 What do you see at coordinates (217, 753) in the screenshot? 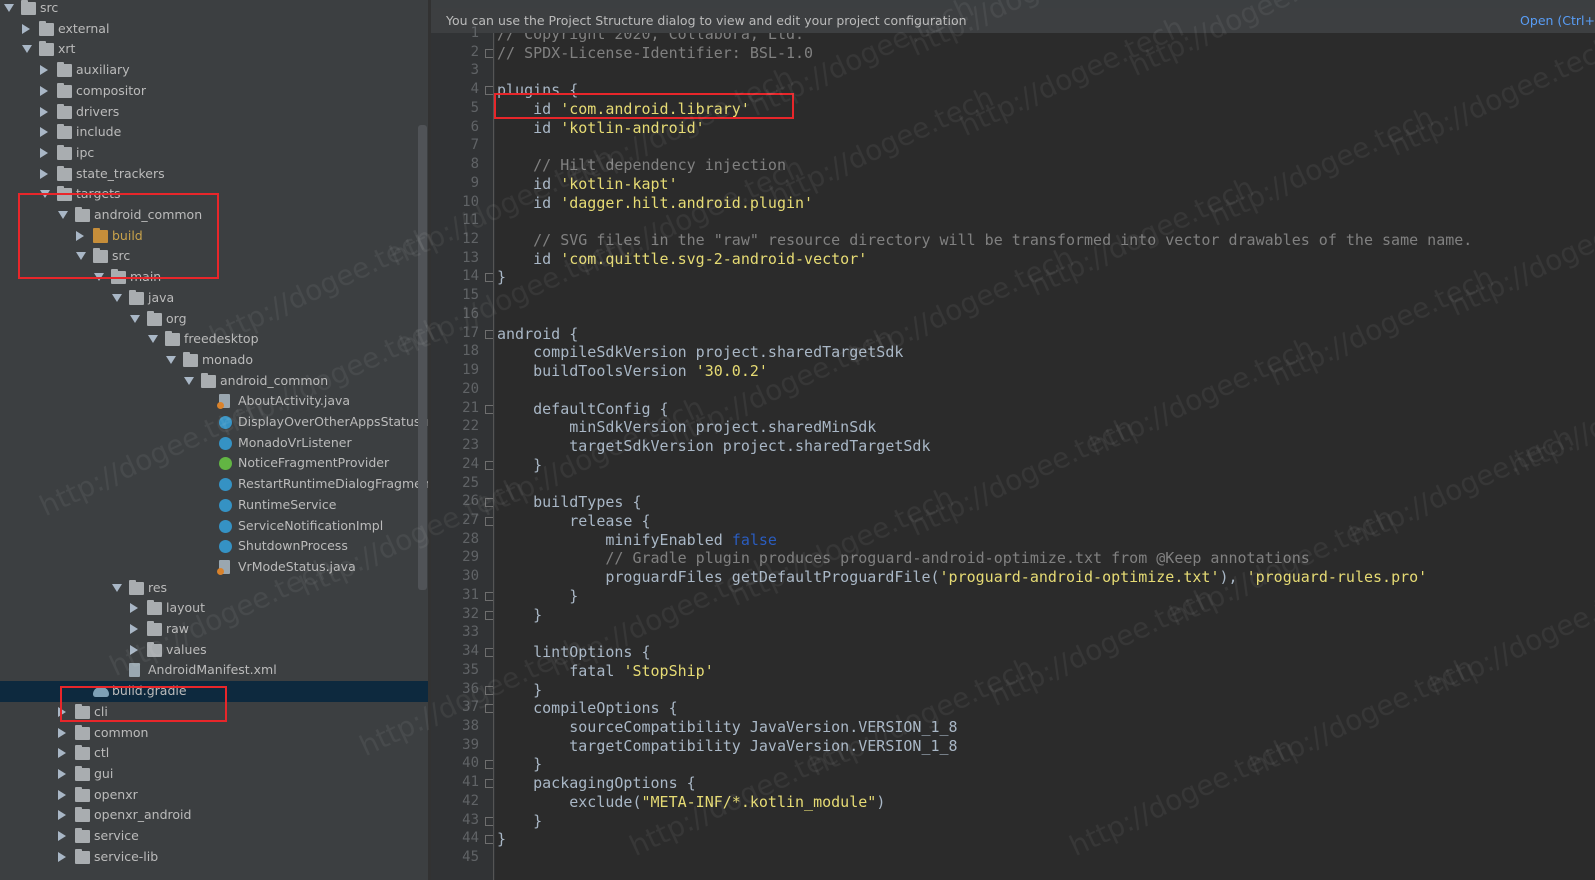
I see `tree-row-ctl: ctl` at bounding box center [217, 753].